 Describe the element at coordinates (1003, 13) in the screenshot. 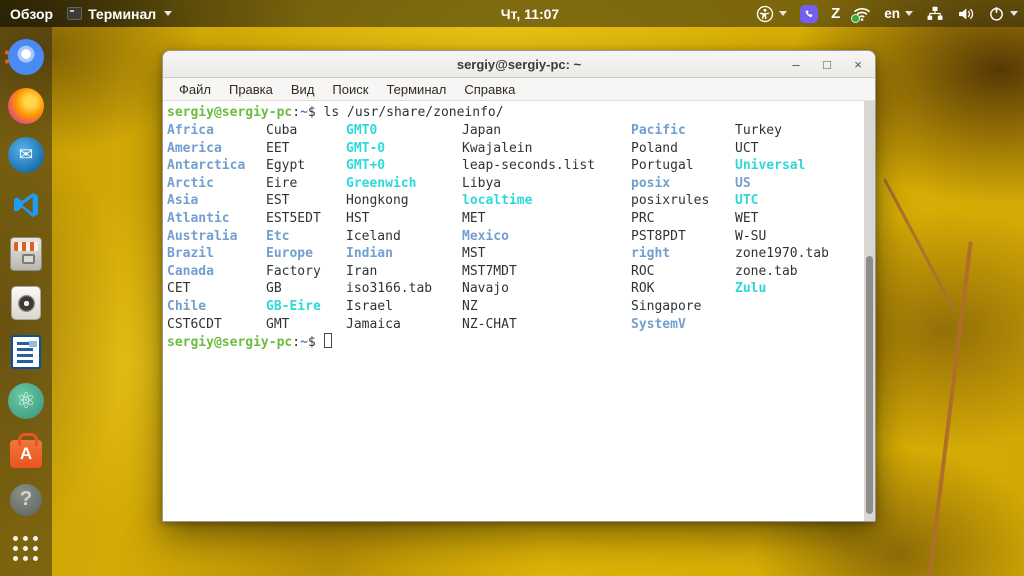

I see `power-icon` at that location.